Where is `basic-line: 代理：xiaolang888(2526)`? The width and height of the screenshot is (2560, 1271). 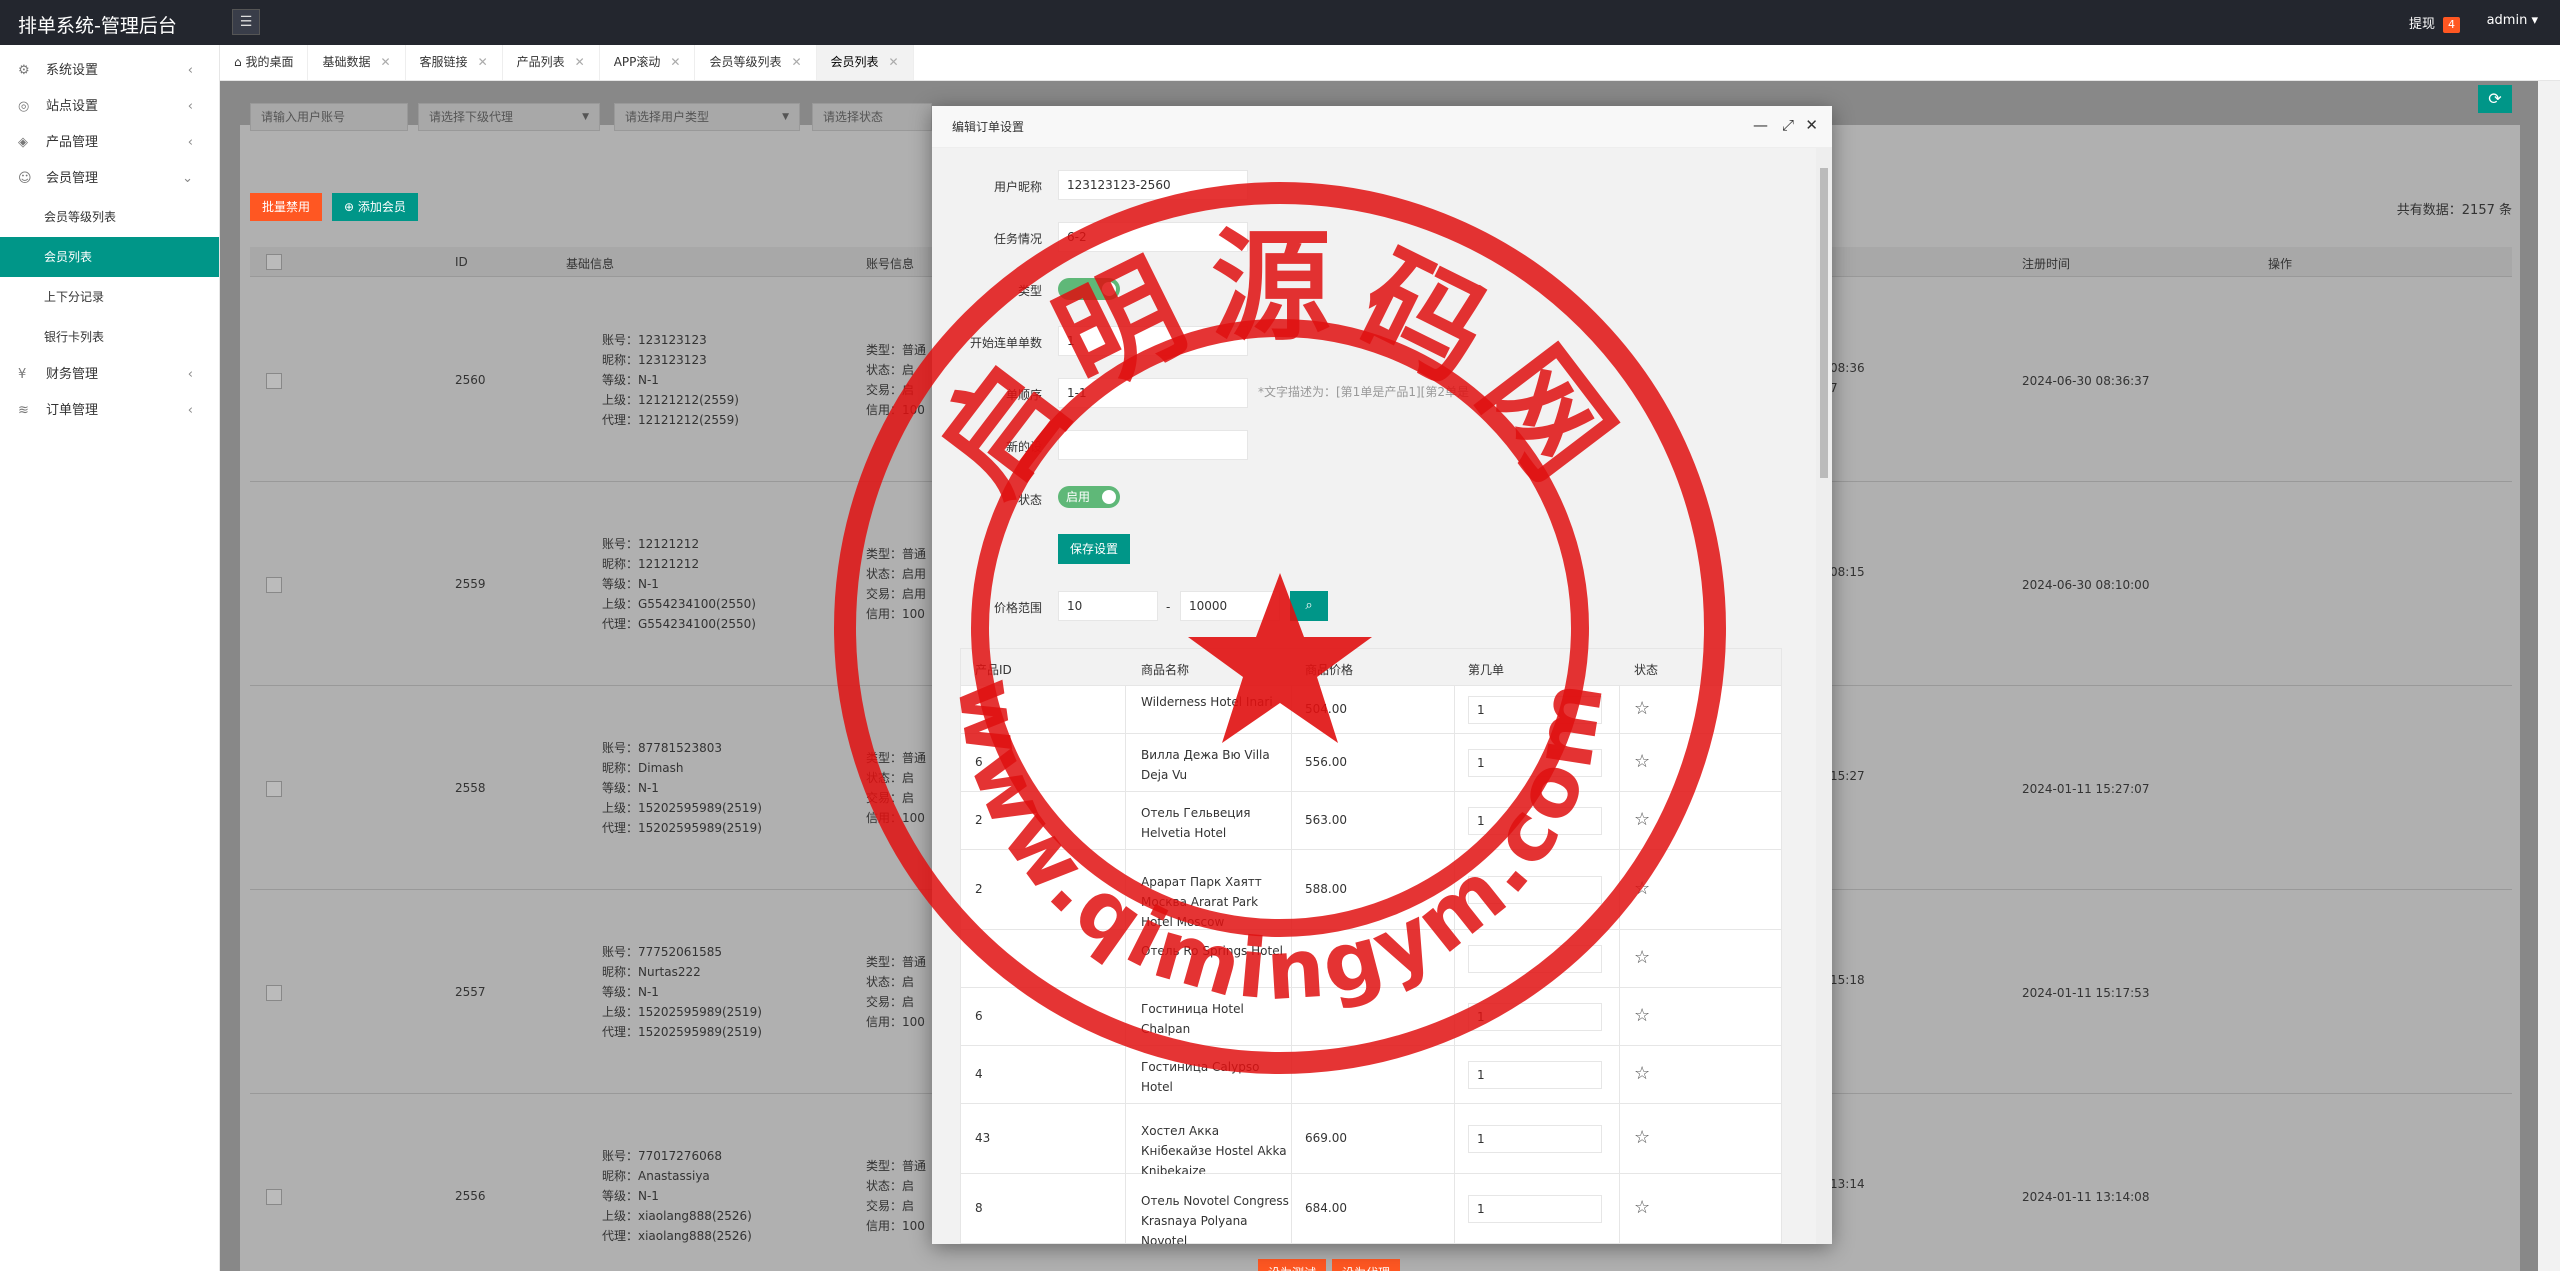
basic-line: 代理：xiaolang888(2526) is located at coordinates (677, 1236).